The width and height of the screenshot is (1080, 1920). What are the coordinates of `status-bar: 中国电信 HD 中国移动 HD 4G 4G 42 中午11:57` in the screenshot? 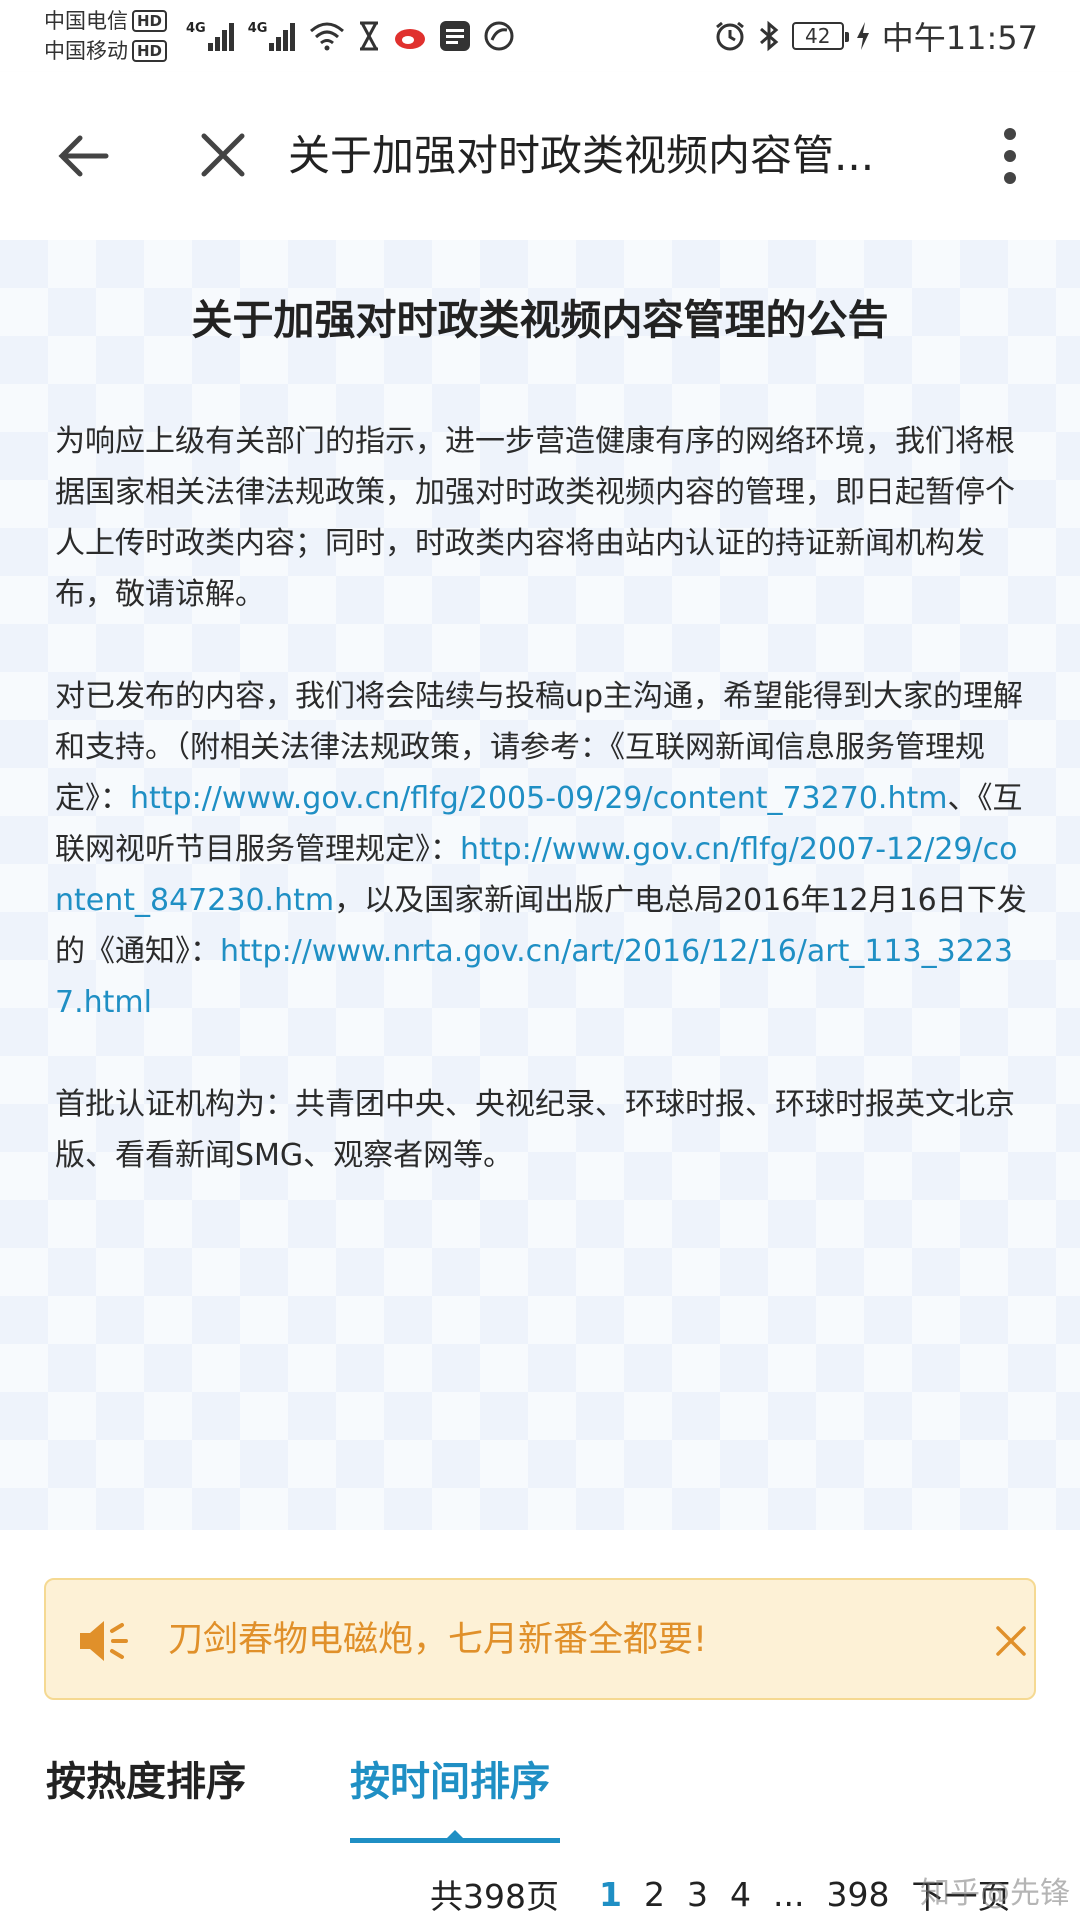 It's located at (540, 36).